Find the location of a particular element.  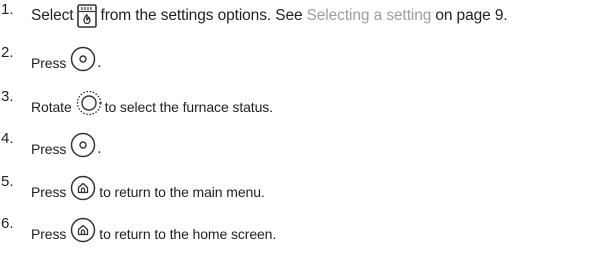

step-text-post: to return to the main menu. is located at coordinates (182, 192).